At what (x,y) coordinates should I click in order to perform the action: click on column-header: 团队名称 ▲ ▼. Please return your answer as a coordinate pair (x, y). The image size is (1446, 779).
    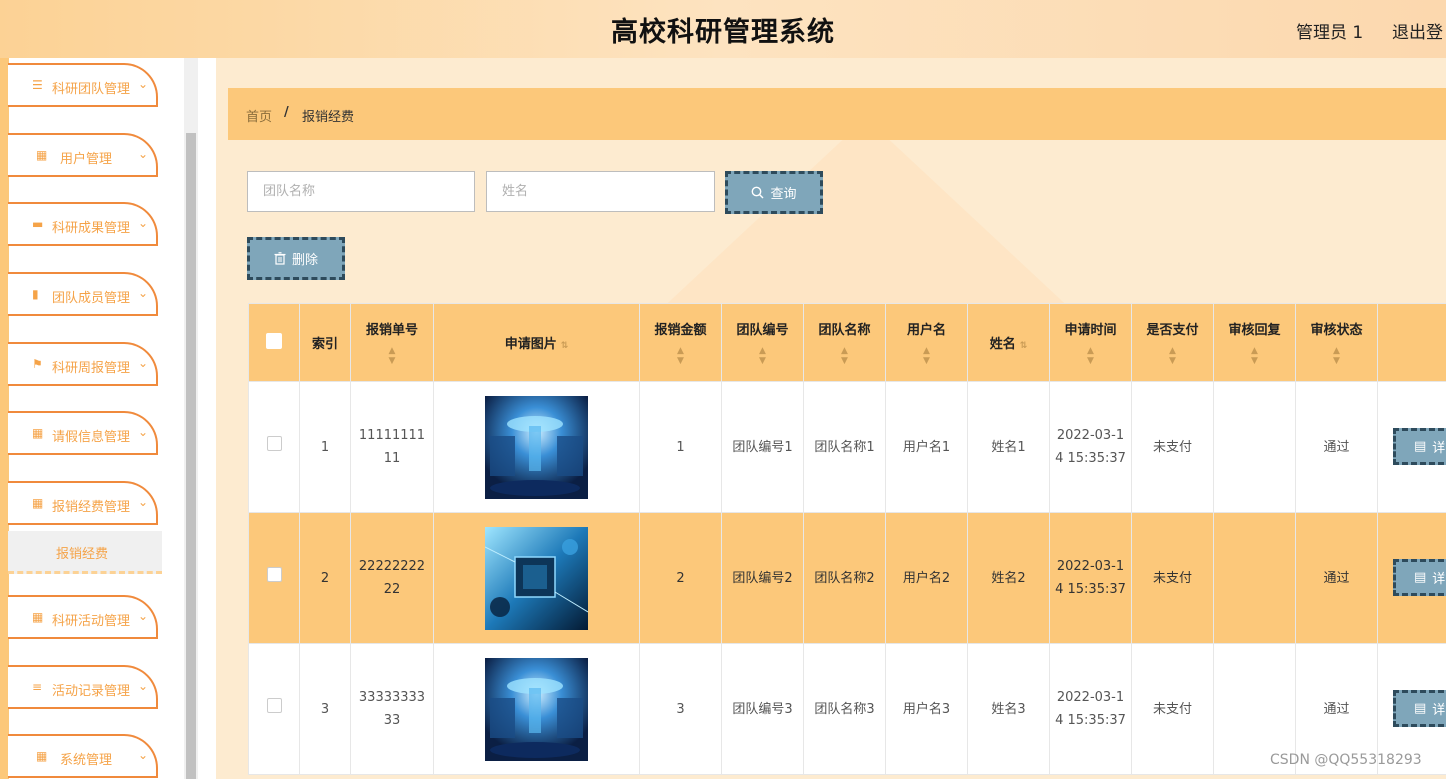
    Looking at the image, I should click on (844, 342).